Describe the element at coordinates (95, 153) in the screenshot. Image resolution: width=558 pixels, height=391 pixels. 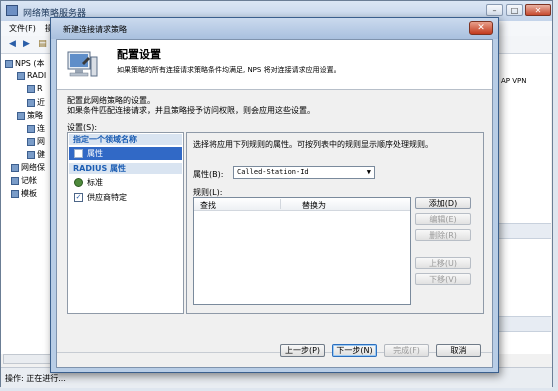
I see `settings-item-label: 属性` at that location.